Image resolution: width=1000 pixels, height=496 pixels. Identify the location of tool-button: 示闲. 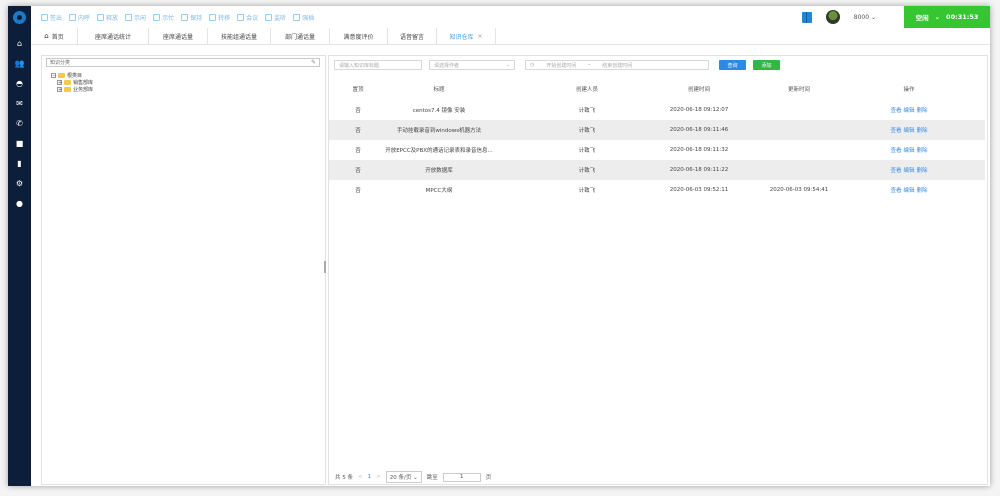
(135, 17).